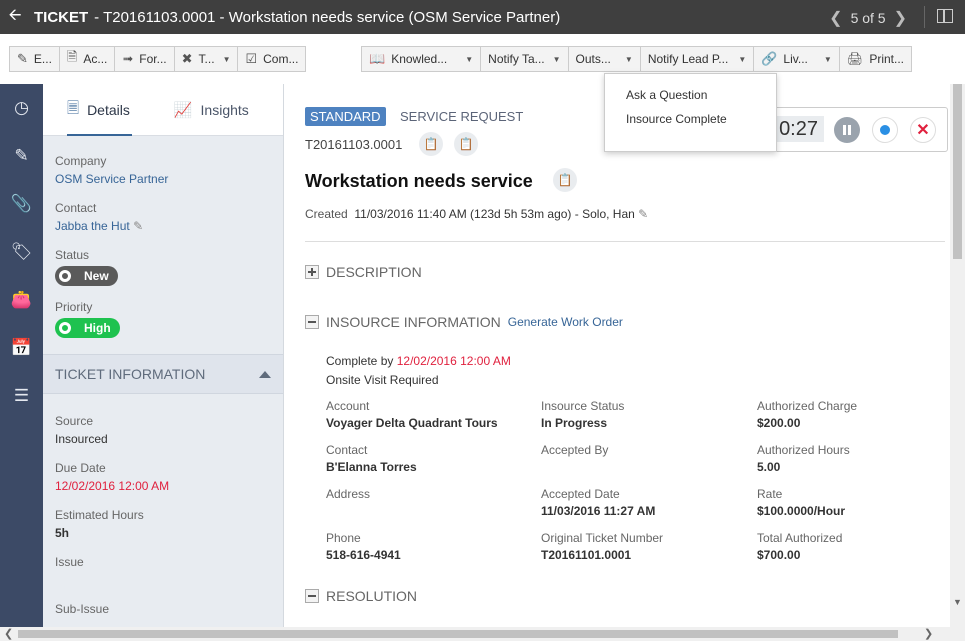 The width and height of the screenshot is (965, 641). What do you see at coordinates (885, 130) in the screenshot?
I see `record-icon` at bounding box center [885, 130].